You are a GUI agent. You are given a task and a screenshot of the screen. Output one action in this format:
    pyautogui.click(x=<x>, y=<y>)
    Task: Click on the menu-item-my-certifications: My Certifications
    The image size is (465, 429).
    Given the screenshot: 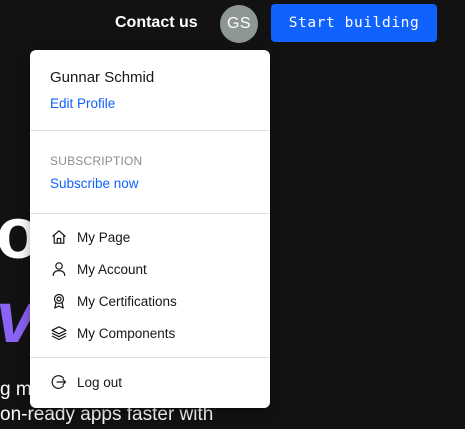 What is the action you would take?
    pyautogui.click(x=113, y=301)
    